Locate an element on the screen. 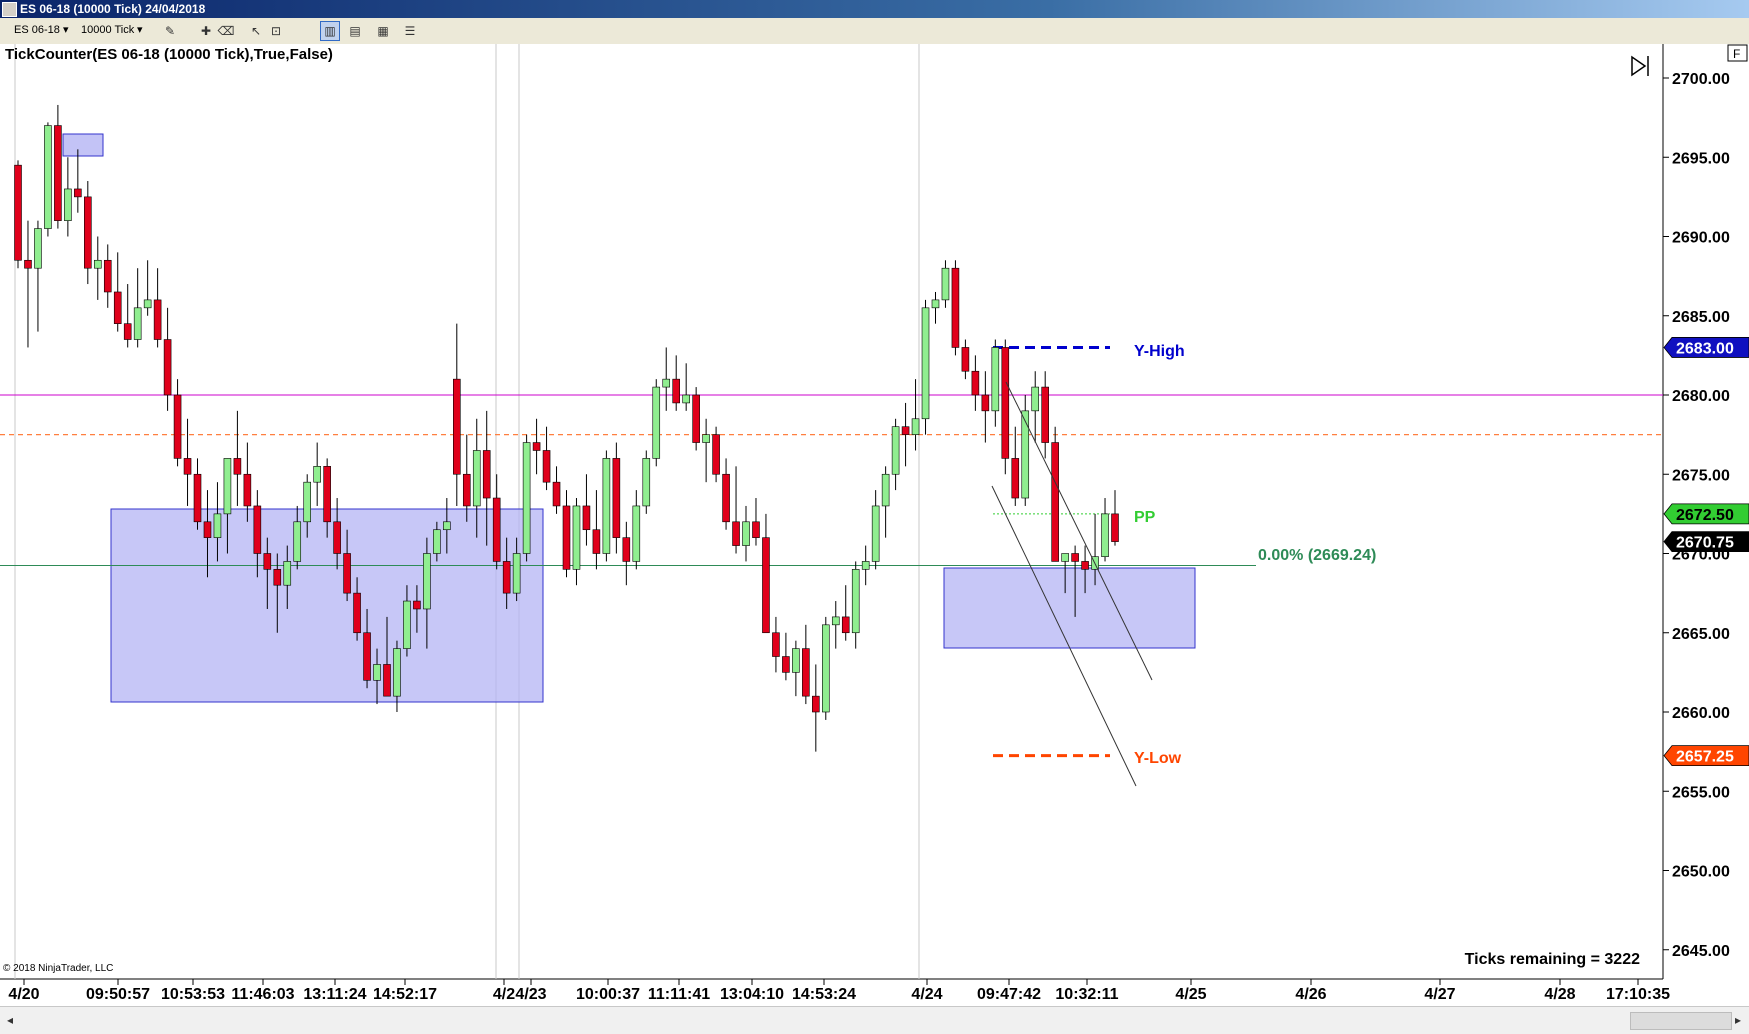 The height and width of the screenshot is (1034, 1749). scroll-left-icon: ◂ is located at coordinates (10, 1020).